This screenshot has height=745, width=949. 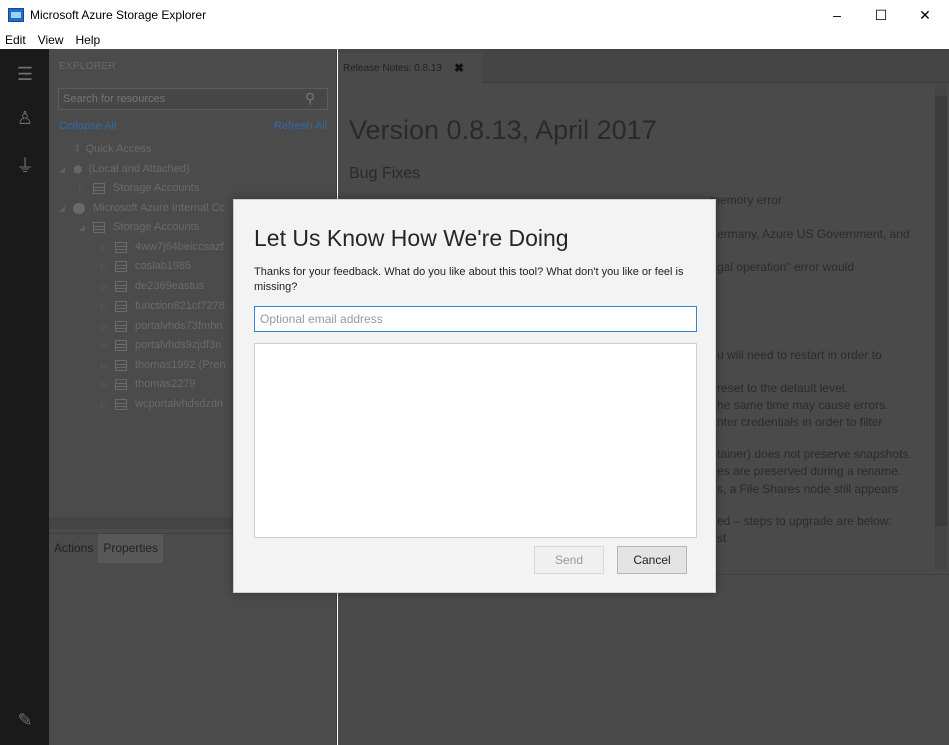 I want to click on menu-edit: Edit, so click(x=15, y=40).